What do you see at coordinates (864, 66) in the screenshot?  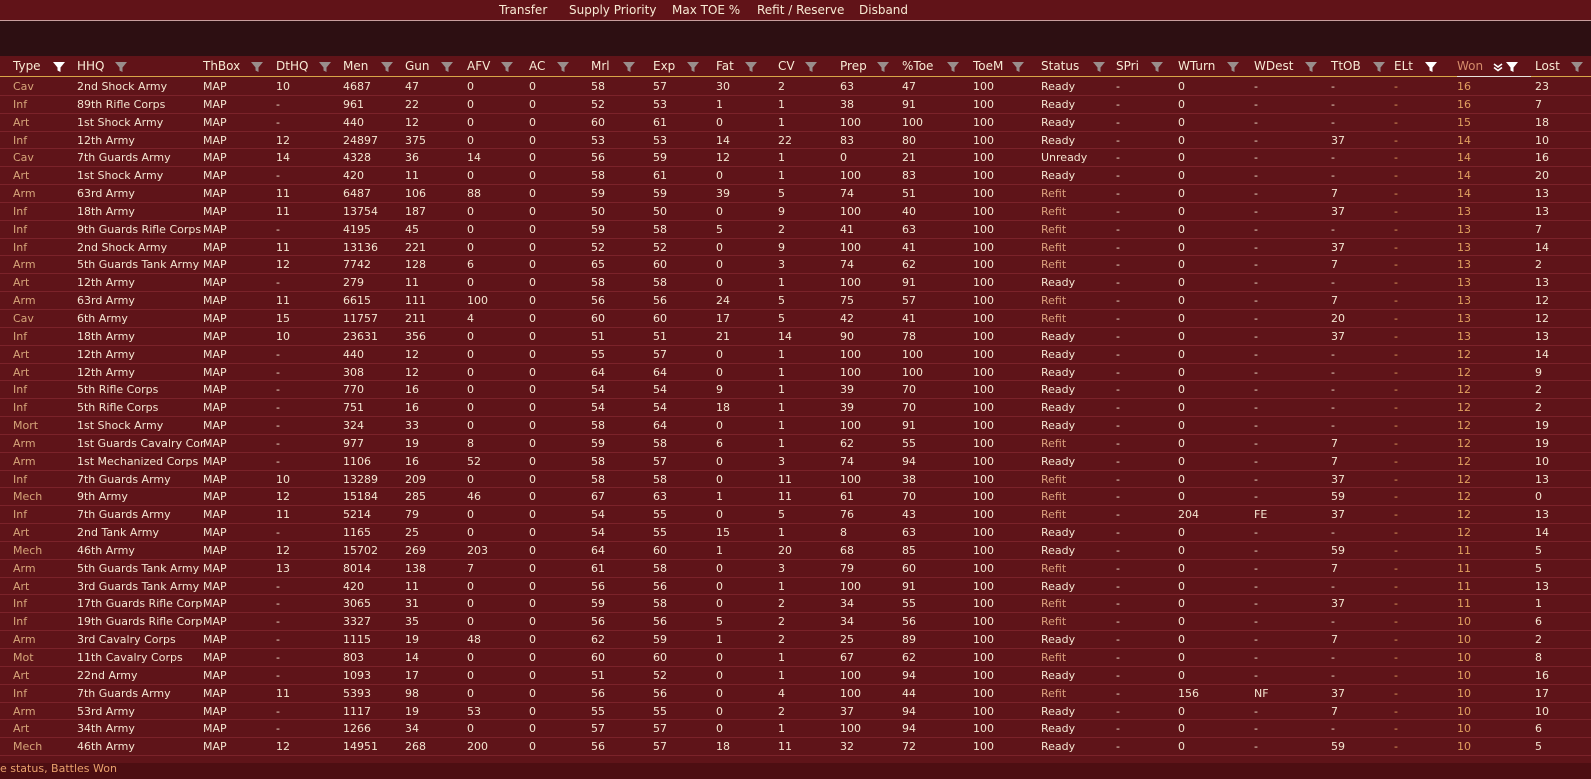 I see `column-header-prep: Prep` at bounding box center [864, 66].